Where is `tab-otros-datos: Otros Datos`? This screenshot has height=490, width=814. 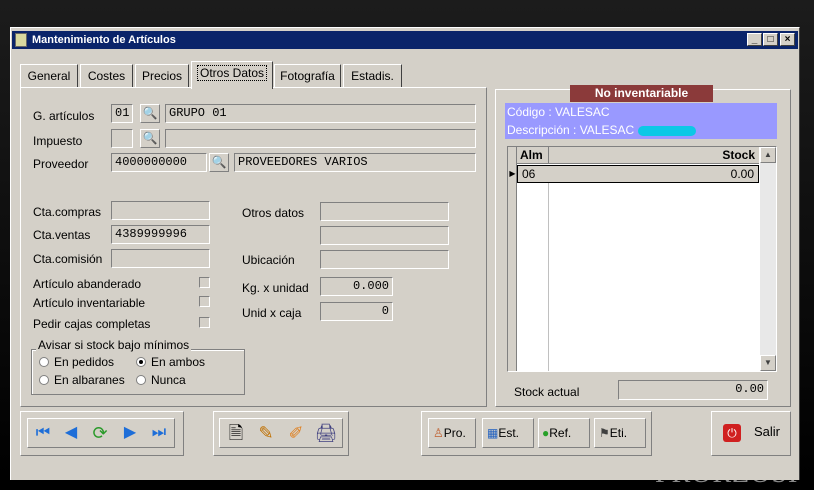
tab-otros-datos: Otros Datos is located at coordinates (232, 75).